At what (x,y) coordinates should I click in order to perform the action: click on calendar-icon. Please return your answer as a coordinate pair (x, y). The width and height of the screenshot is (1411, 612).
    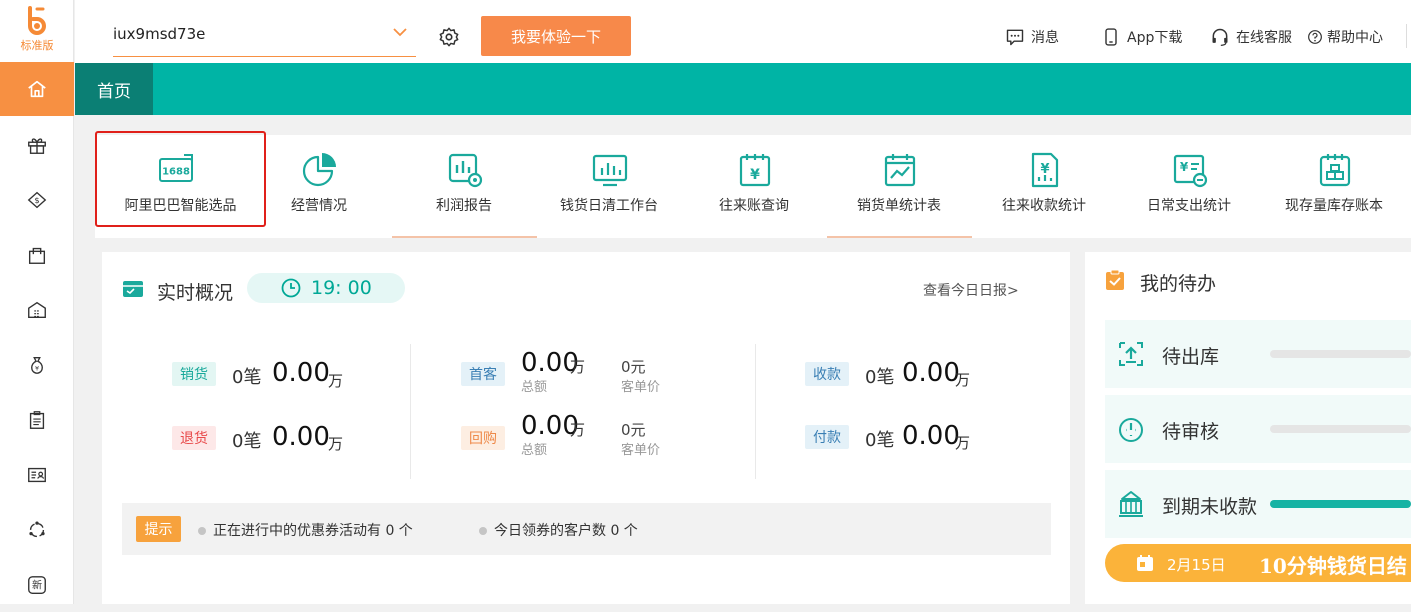
    Looking at the image, I should click on (1145, 563).